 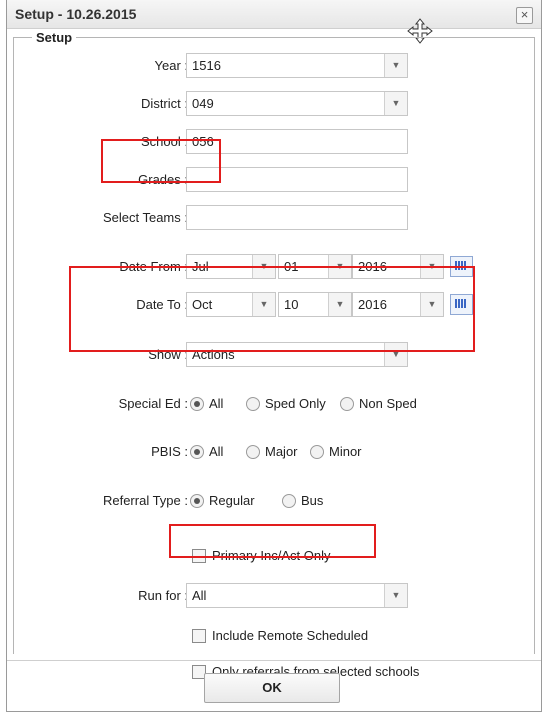 What do you see at coordinates (297, 595) in the screenshot?
I see `run-for-select: All ▼` at bounding box center [297, 595].